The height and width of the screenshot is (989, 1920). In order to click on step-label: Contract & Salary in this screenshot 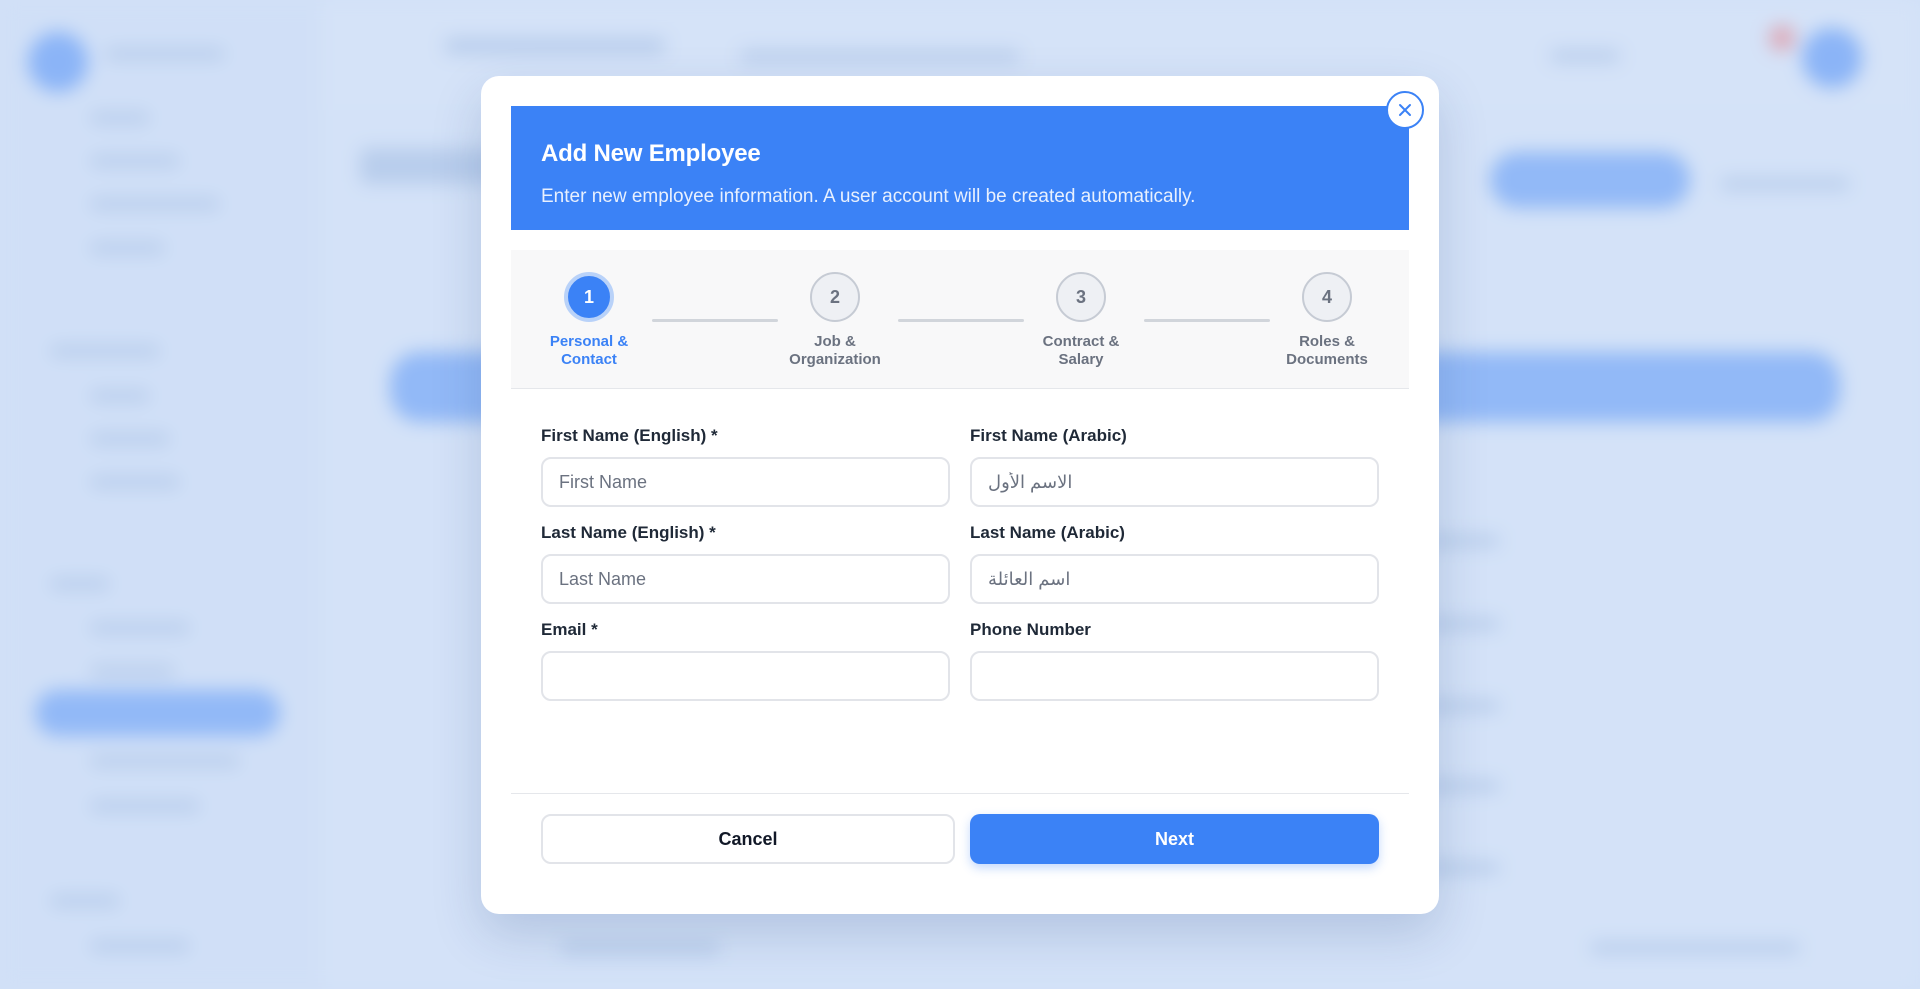, I will do `click(1081, 350)`.